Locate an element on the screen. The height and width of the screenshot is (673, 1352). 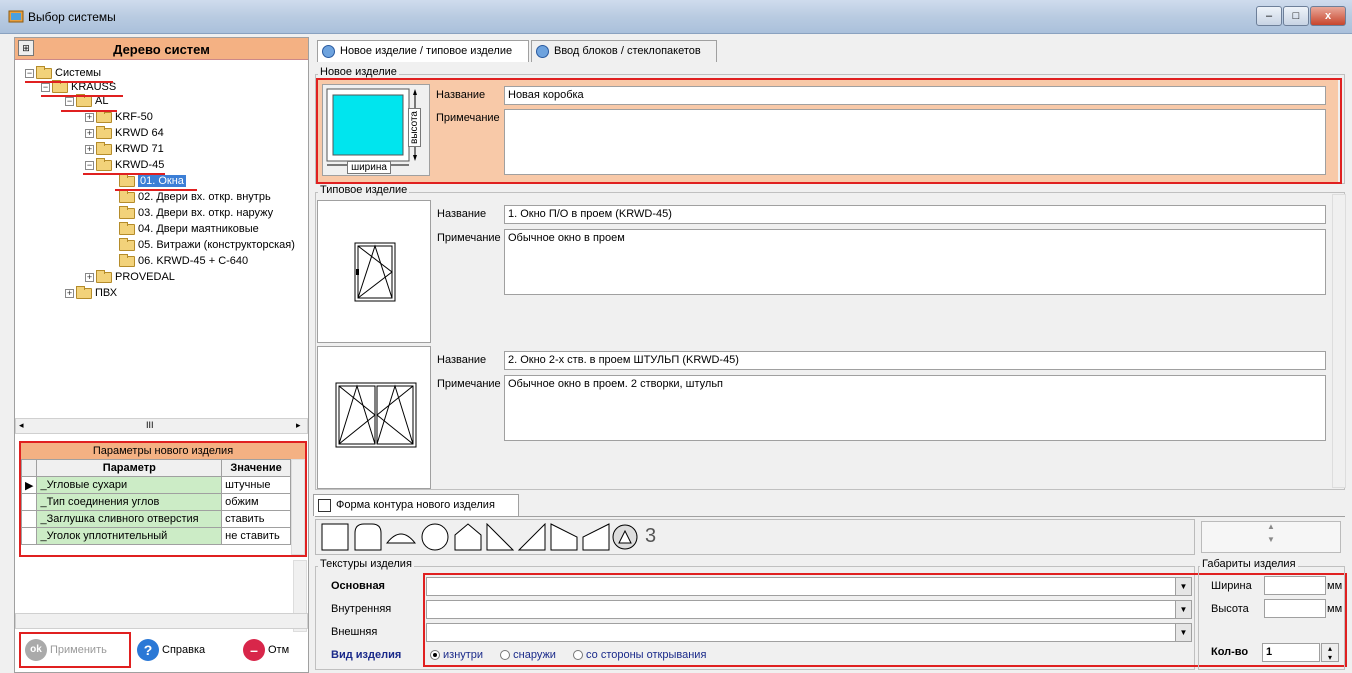
table-row: ▶ _Угловые сухари штучные is located at coordinates (155, 485).